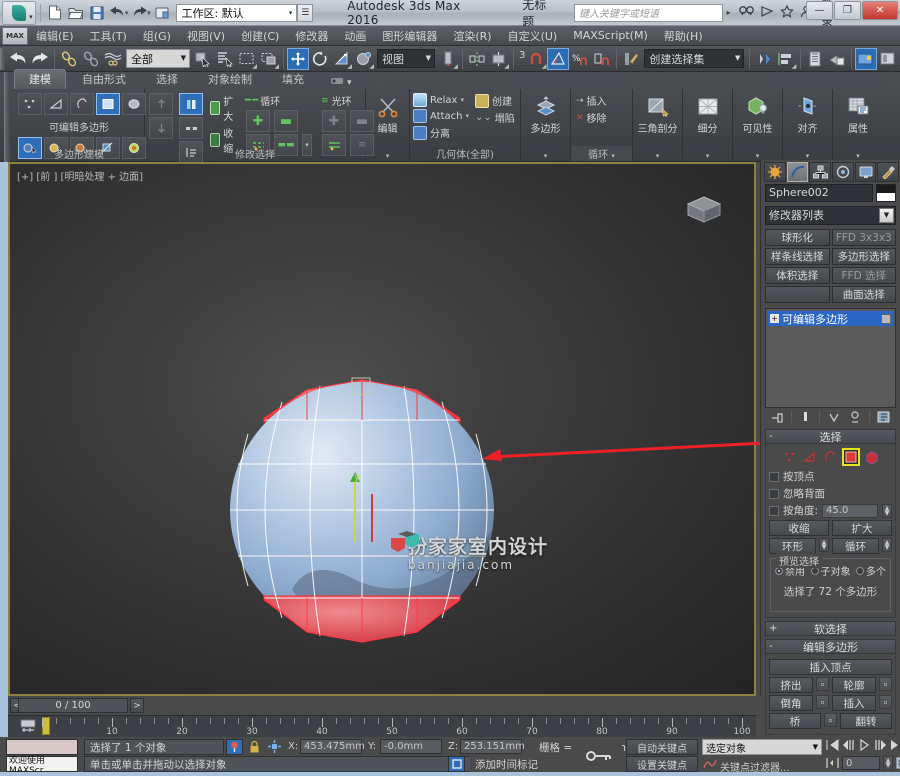 Image resolution: width=900 pixels, height=776 pixels. I want to click on set-key-mode-toggle, so click(599, 755).